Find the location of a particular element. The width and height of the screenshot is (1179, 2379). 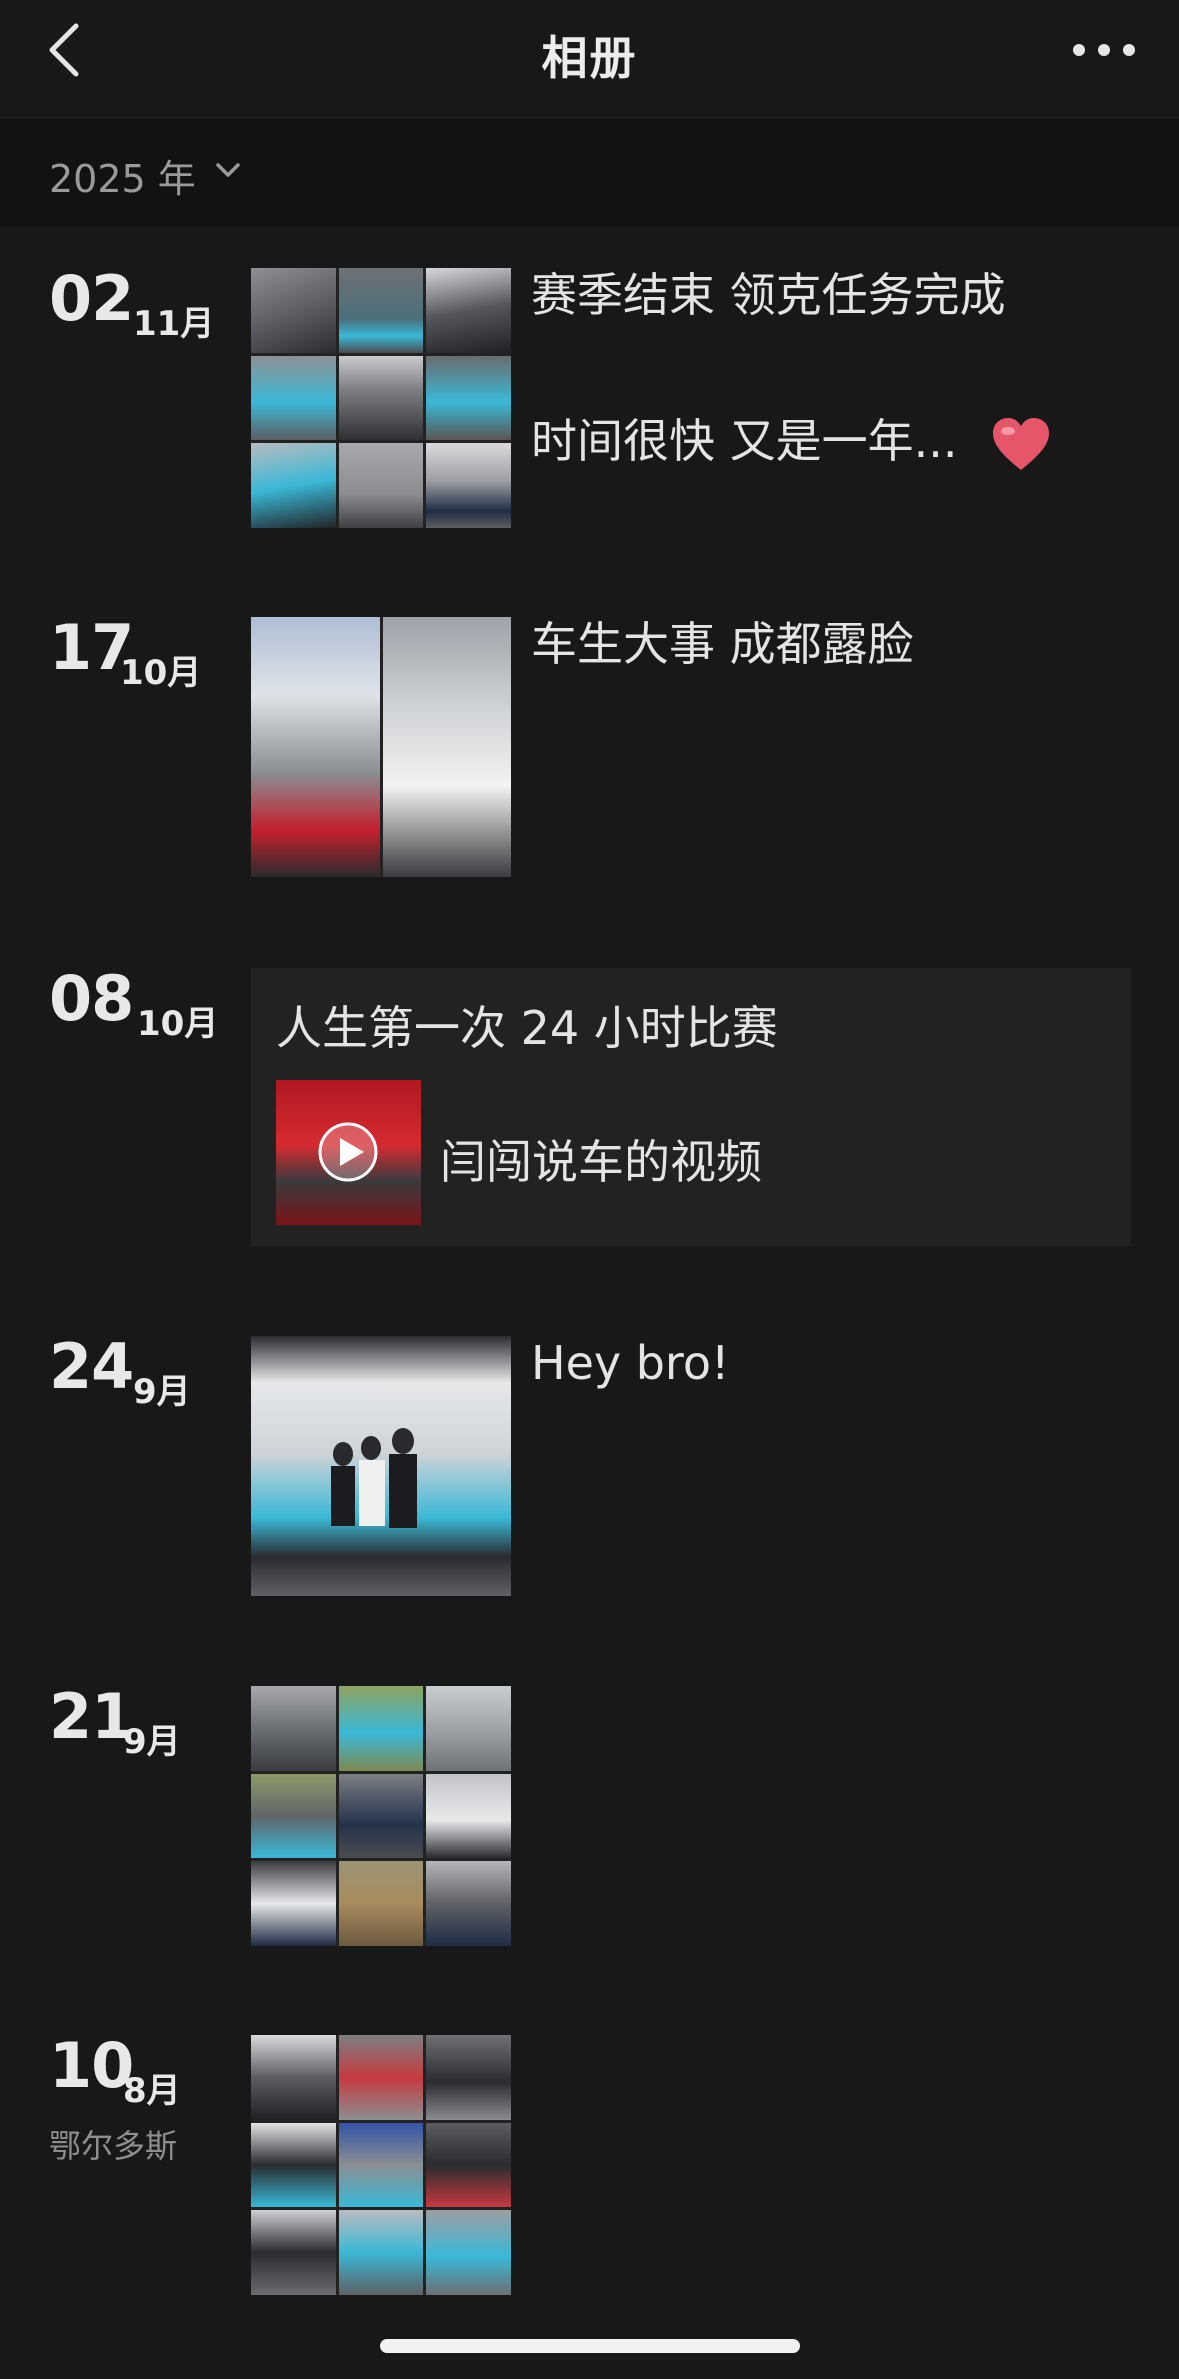

share-label: 闫闯说车的视频 is located at coordinates (601, 1162).